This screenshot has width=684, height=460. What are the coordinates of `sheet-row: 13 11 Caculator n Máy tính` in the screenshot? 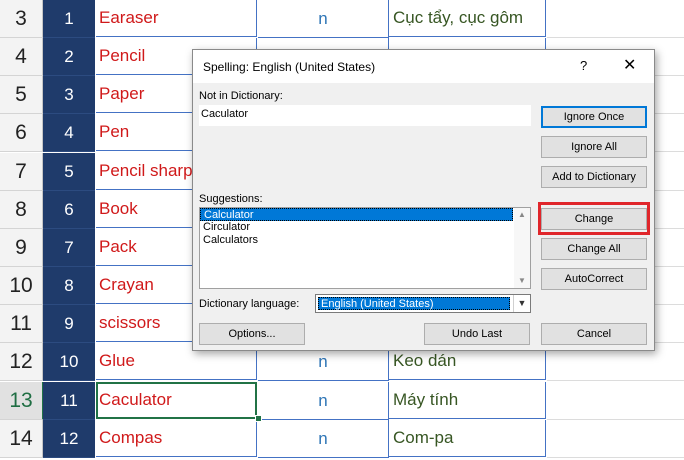 It's located at (342, 401).